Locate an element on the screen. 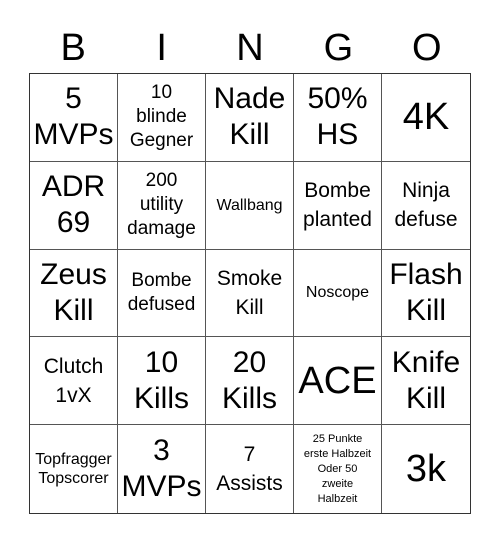 The image size is (500, 544). cell-text: 3 MVPs is located at coordinates (161, 469).